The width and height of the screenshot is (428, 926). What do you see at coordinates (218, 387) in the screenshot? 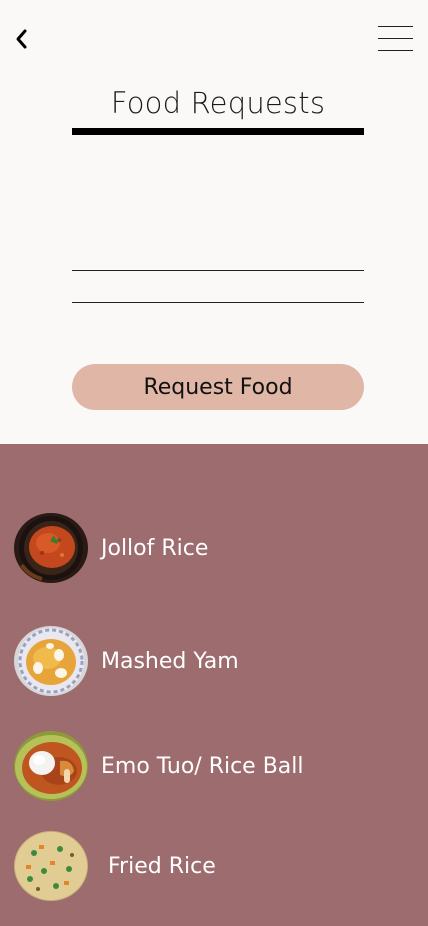
I see `request-food-button: Request Food` at bounding box center [218, 387].